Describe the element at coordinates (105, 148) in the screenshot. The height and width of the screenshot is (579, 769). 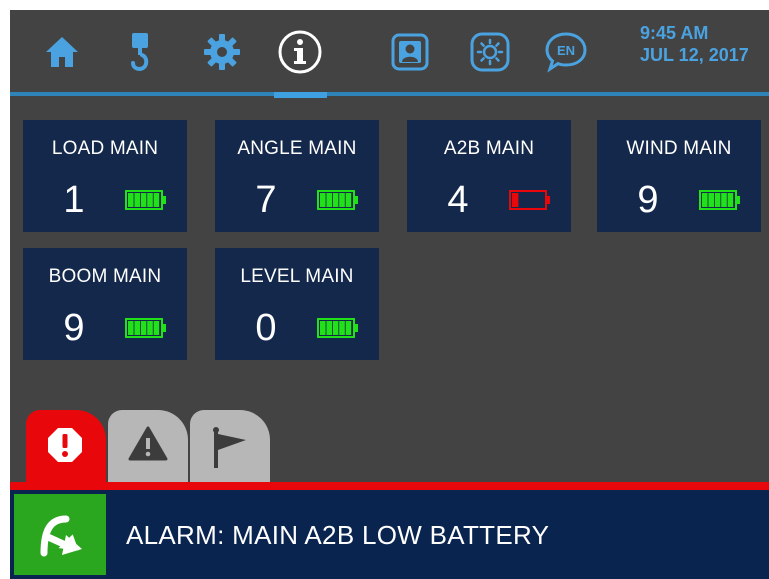
I see `sensor-name: LOAD MAIN` at that location.